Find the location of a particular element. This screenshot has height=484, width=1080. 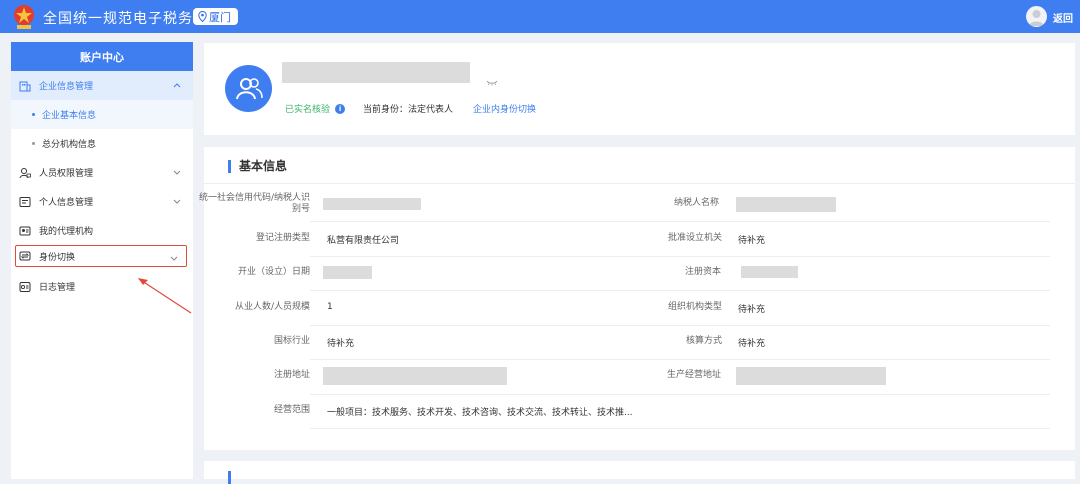

user-avatar is located at coordinates (1036, 16).